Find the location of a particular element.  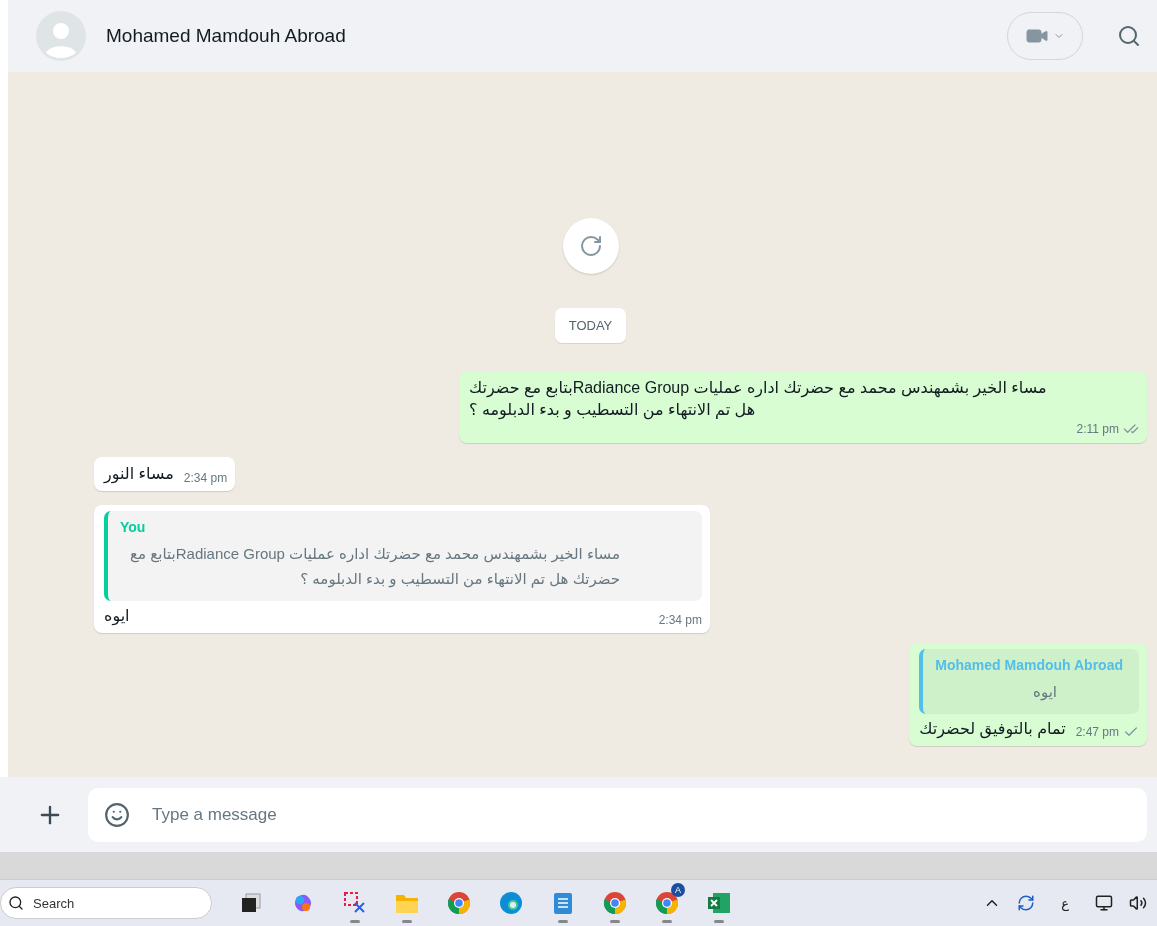

message-text: ايوه is located at coordinates (117, 616).